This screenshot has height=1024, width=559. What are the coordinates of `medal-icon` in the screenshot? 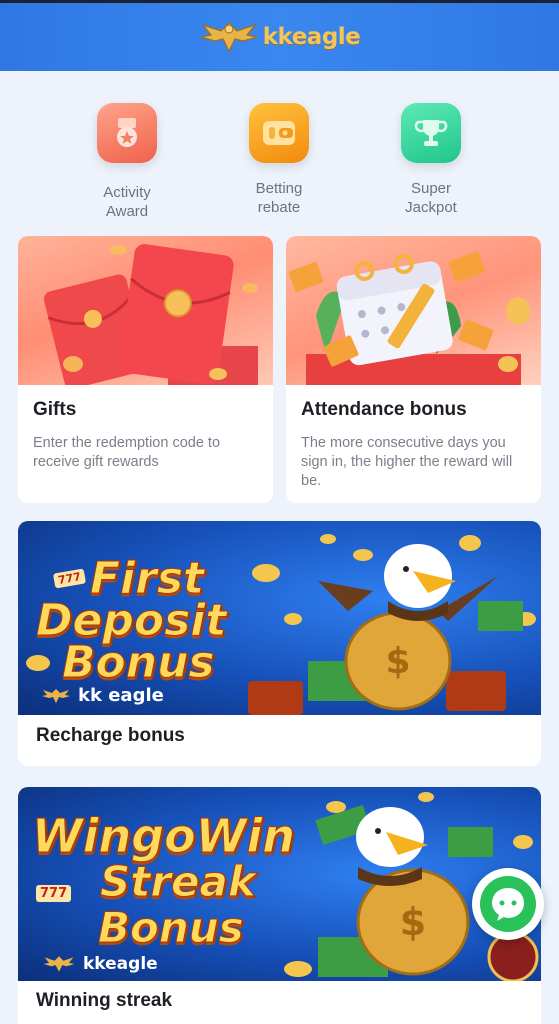 It's located at (127, 133).